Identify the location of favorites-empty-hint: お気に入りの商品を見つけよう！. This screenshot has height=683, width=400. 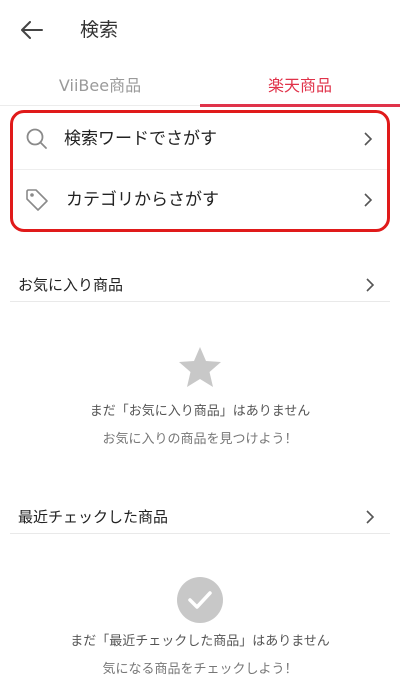
(200, 439).